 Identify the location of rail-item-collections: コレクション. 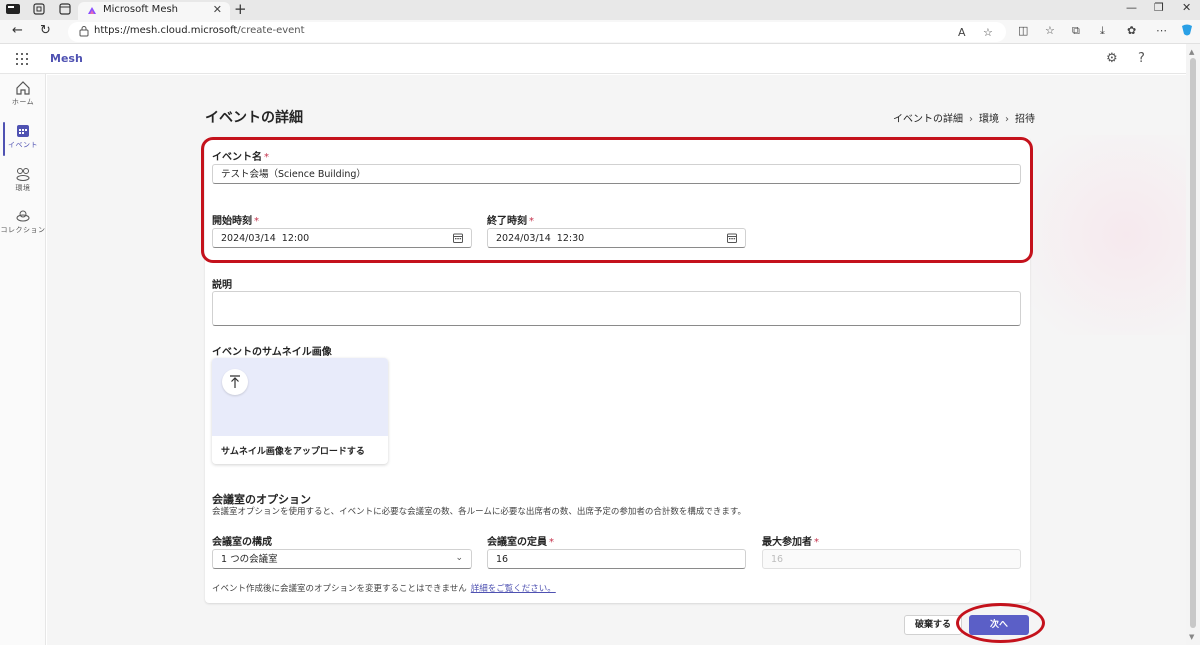
(23, 222).